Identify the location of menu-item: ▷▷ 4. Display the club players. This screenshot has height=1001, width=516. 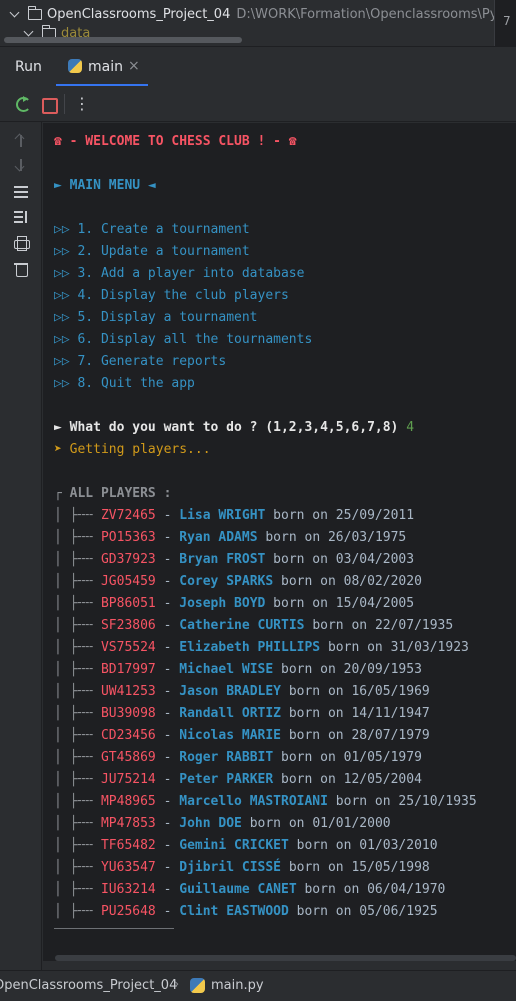
(171, 296).